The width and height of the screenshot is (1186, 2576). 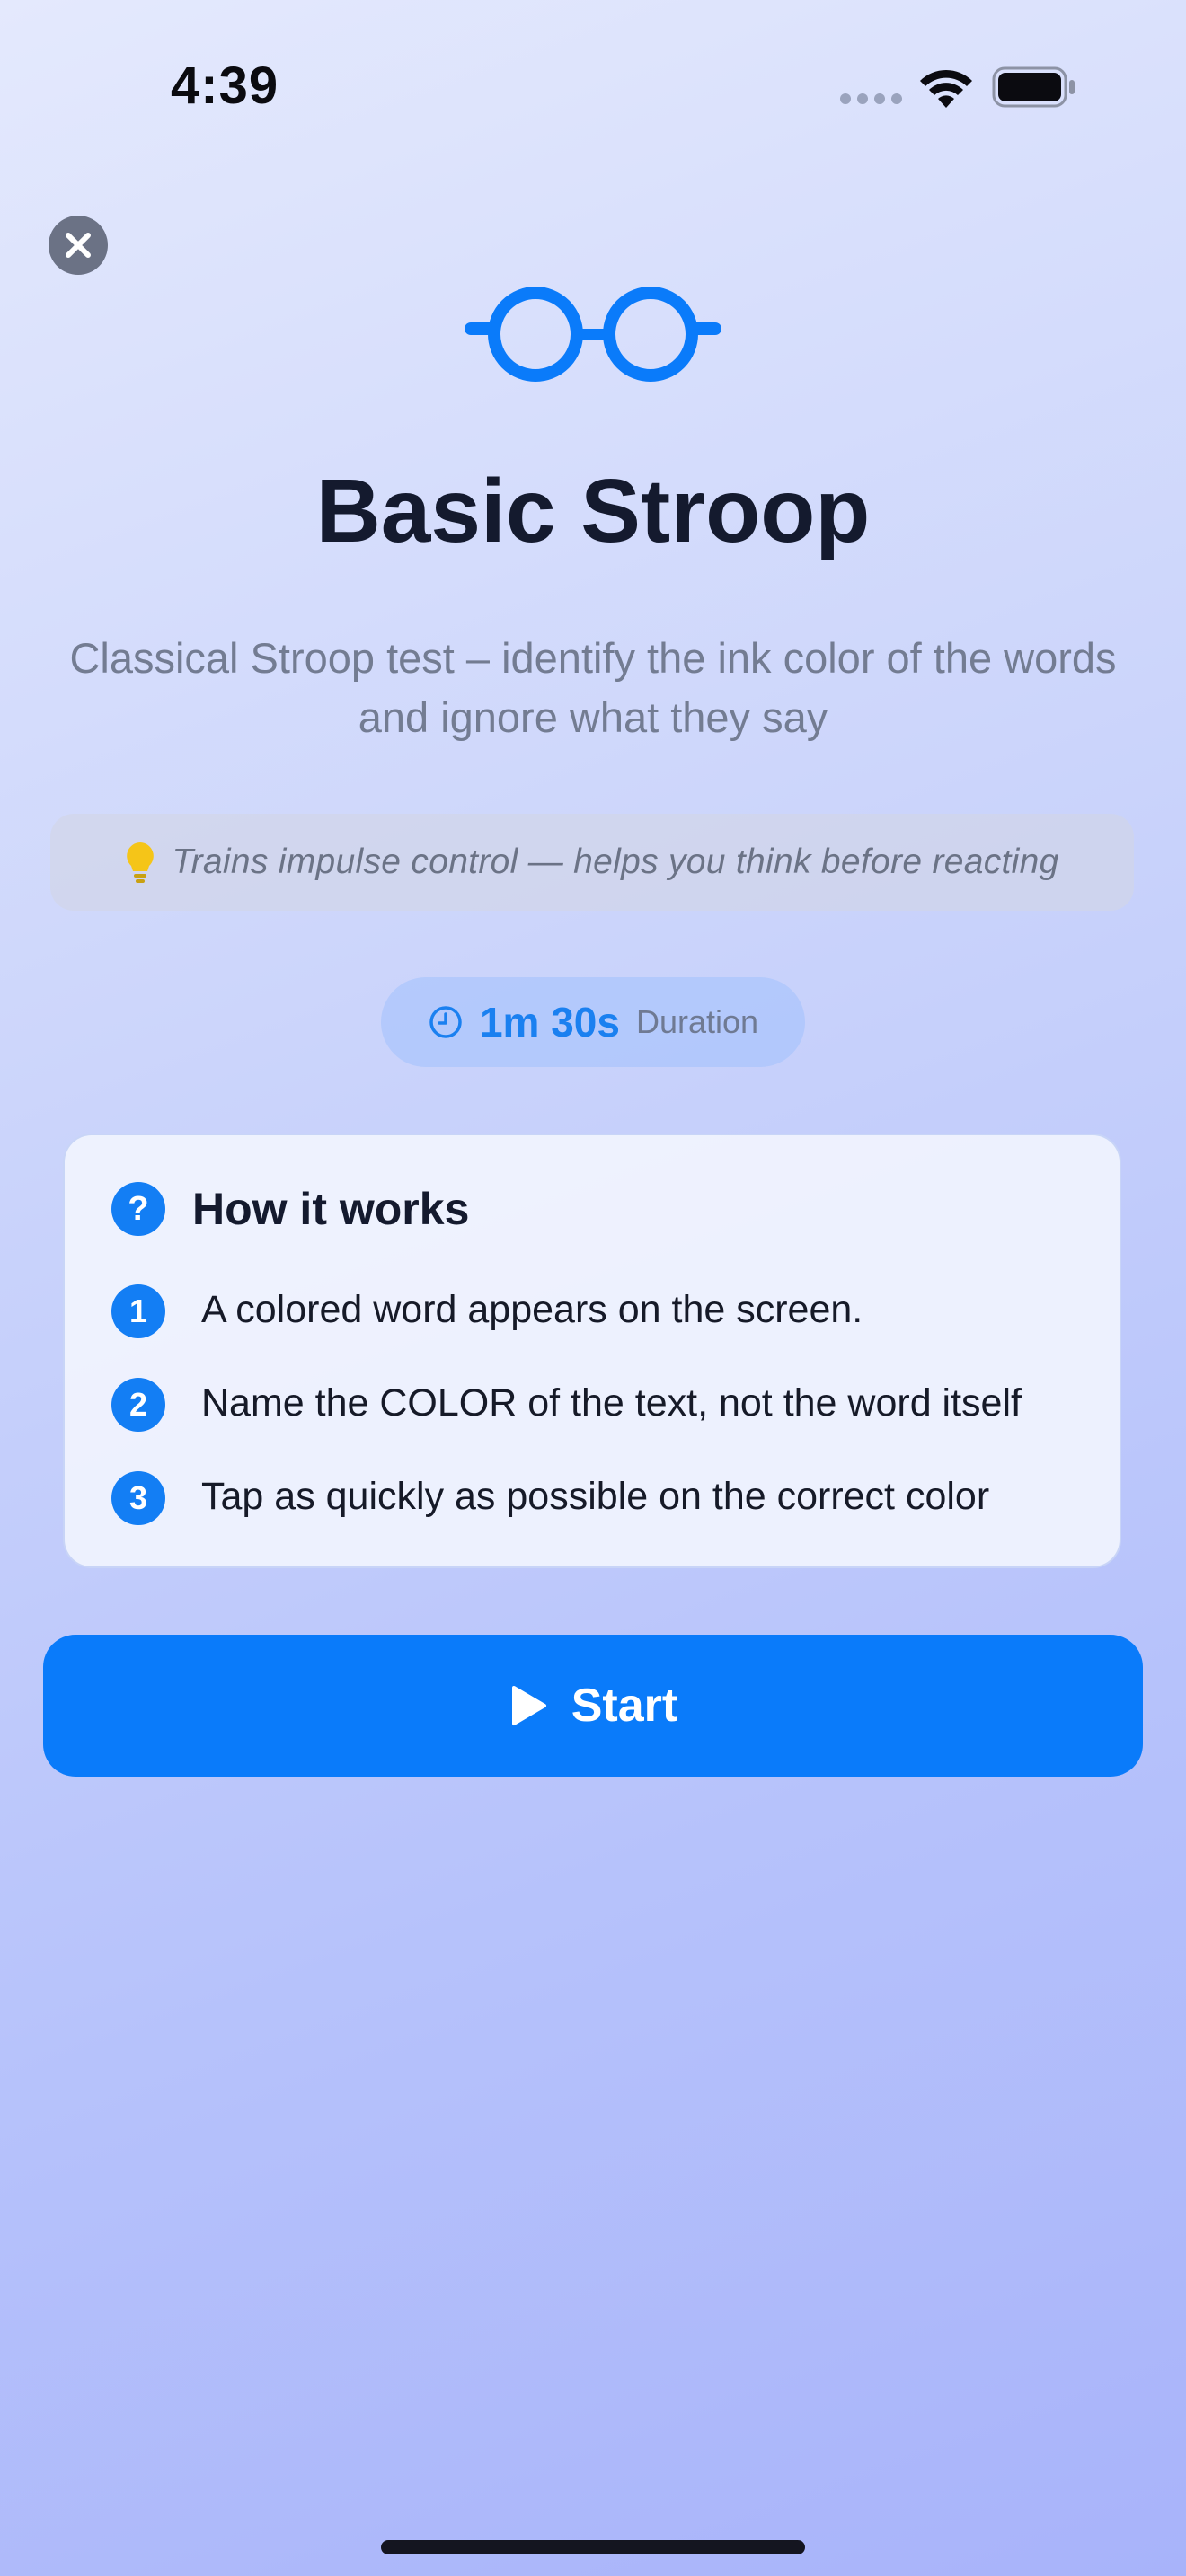 What do you see at coordinates (1033, 87) in the screenshot?
I see `battery-icon` at bounding box center [1033, 87].